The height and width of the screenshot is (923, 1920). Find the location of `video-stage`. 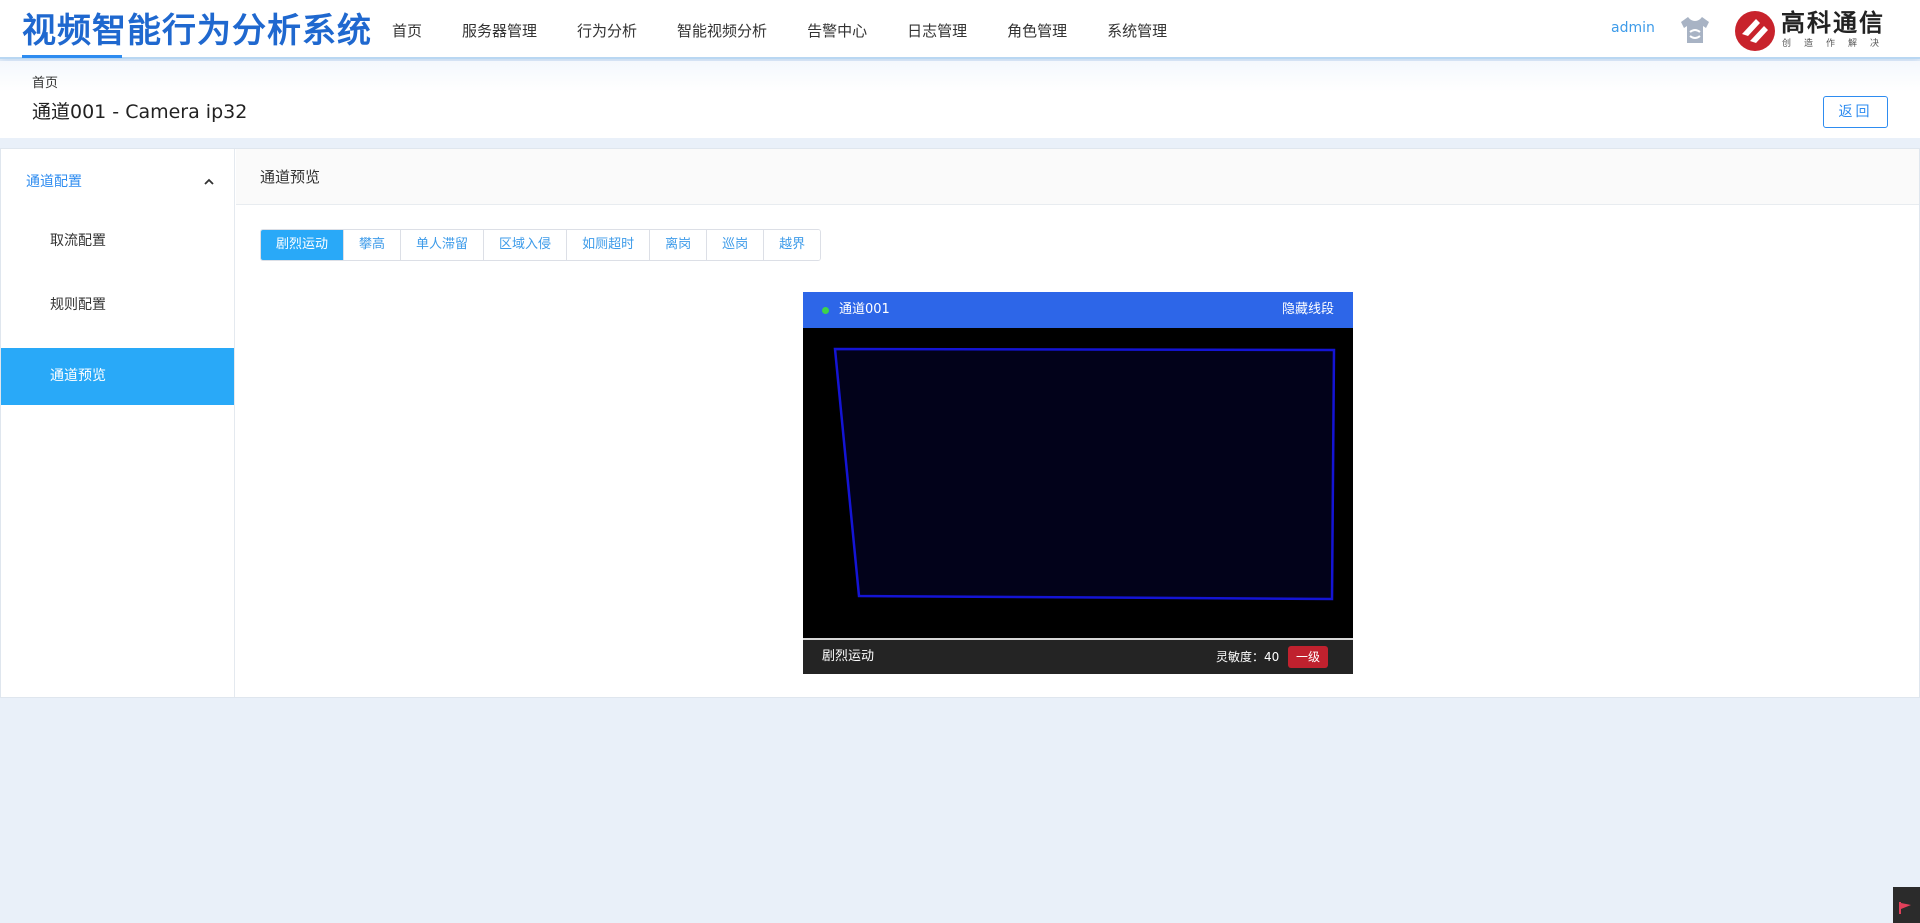

video-stage is located at coordinates (1078, 483).